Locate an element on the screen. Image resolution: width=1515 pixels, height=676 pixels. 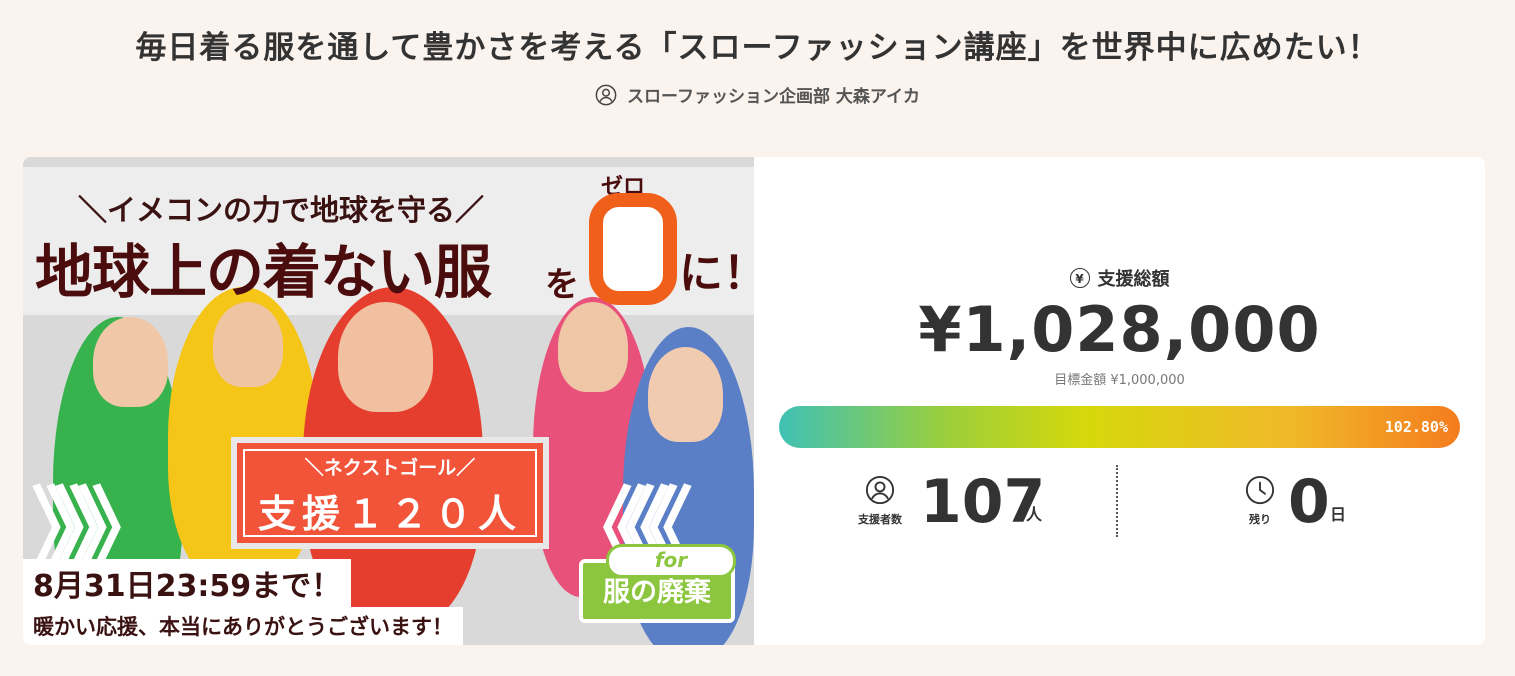
total-label-text: 支援総額 is located at coordinates (1133, 279).